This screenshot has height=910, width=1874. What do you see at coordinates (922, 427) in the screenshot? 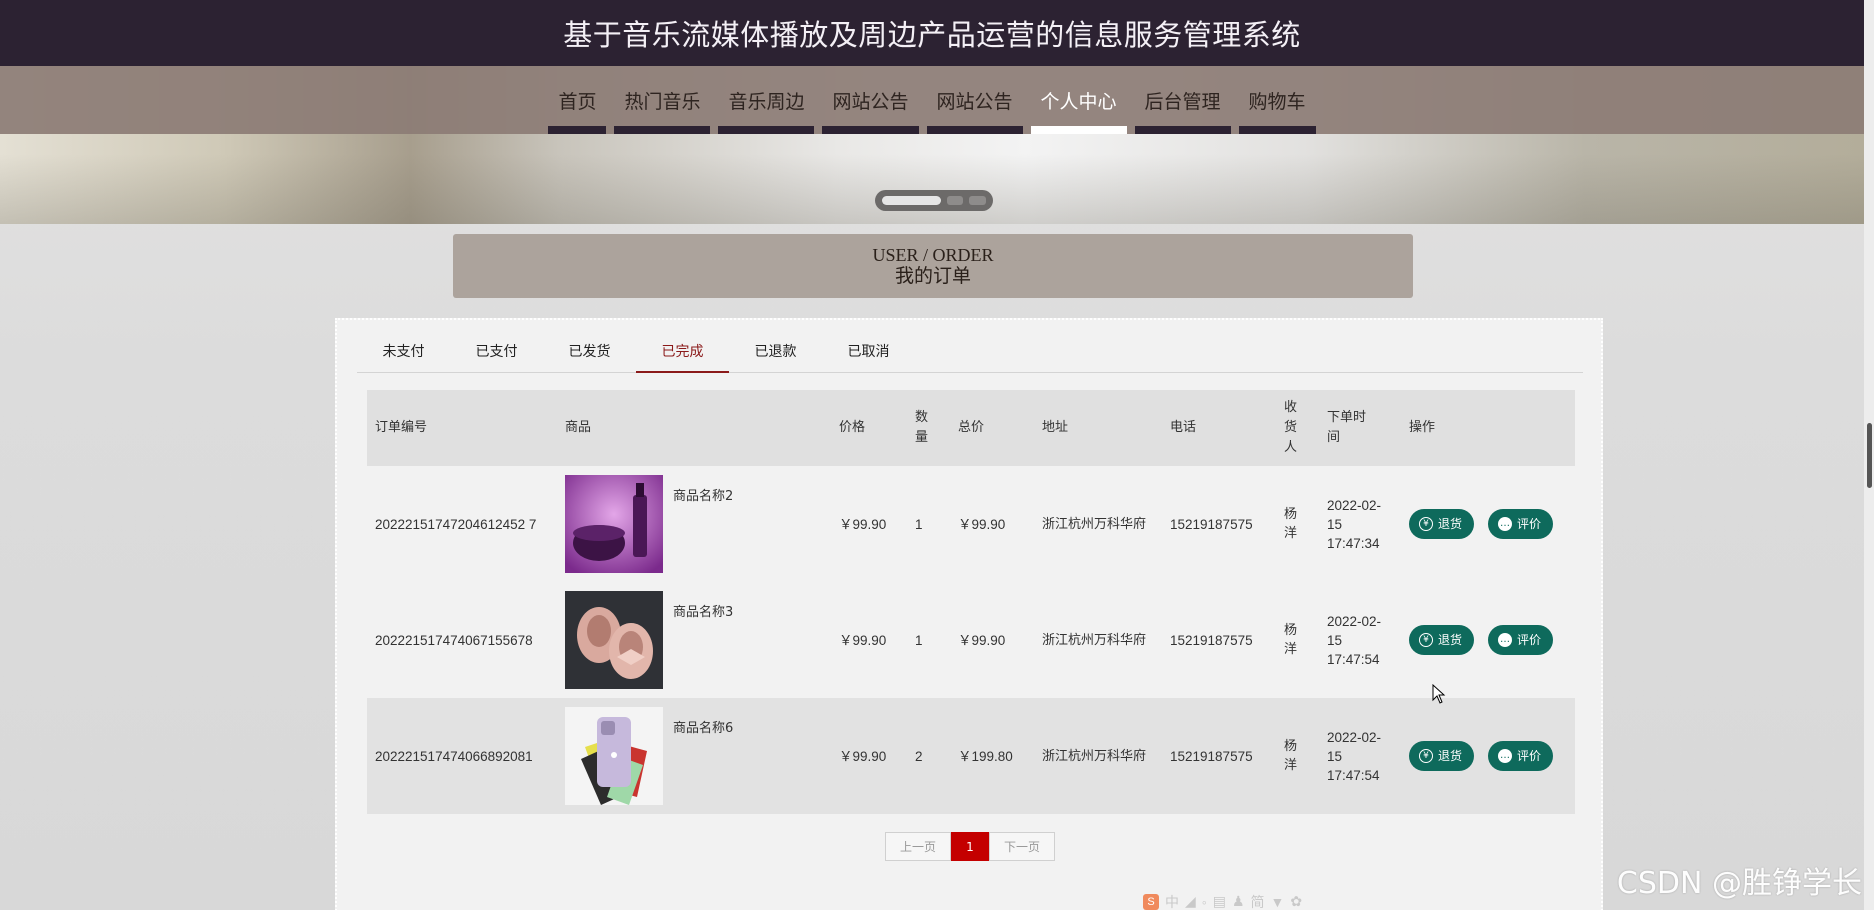
I see `header-qty-text: 数量` at bounding box center [922, 427].